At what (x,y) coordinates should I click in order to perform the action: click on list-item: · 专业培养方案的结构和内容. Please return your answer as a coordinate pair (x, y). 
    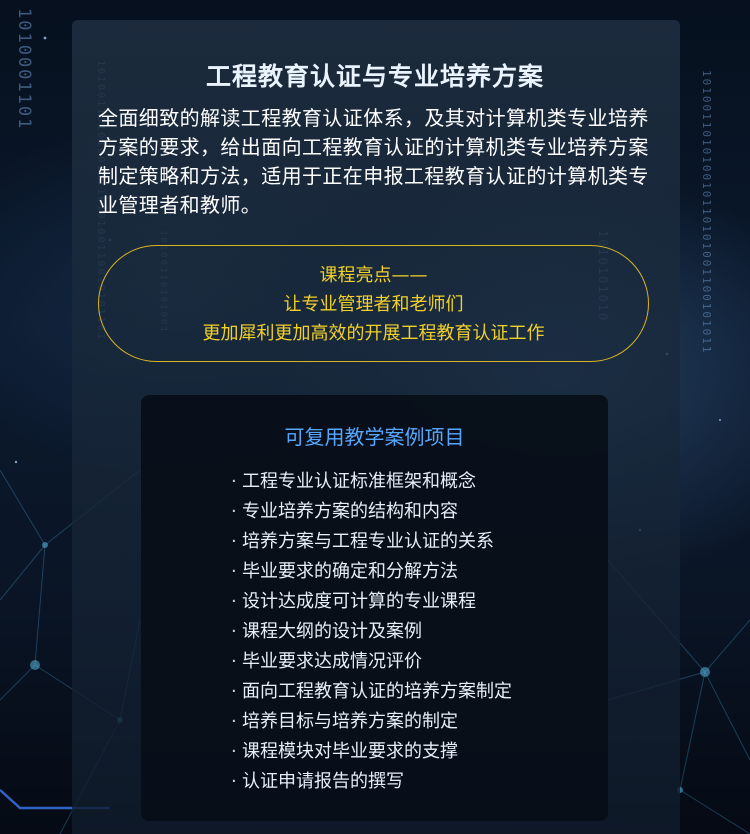
    Looking at the image, I should click on (371, 512).